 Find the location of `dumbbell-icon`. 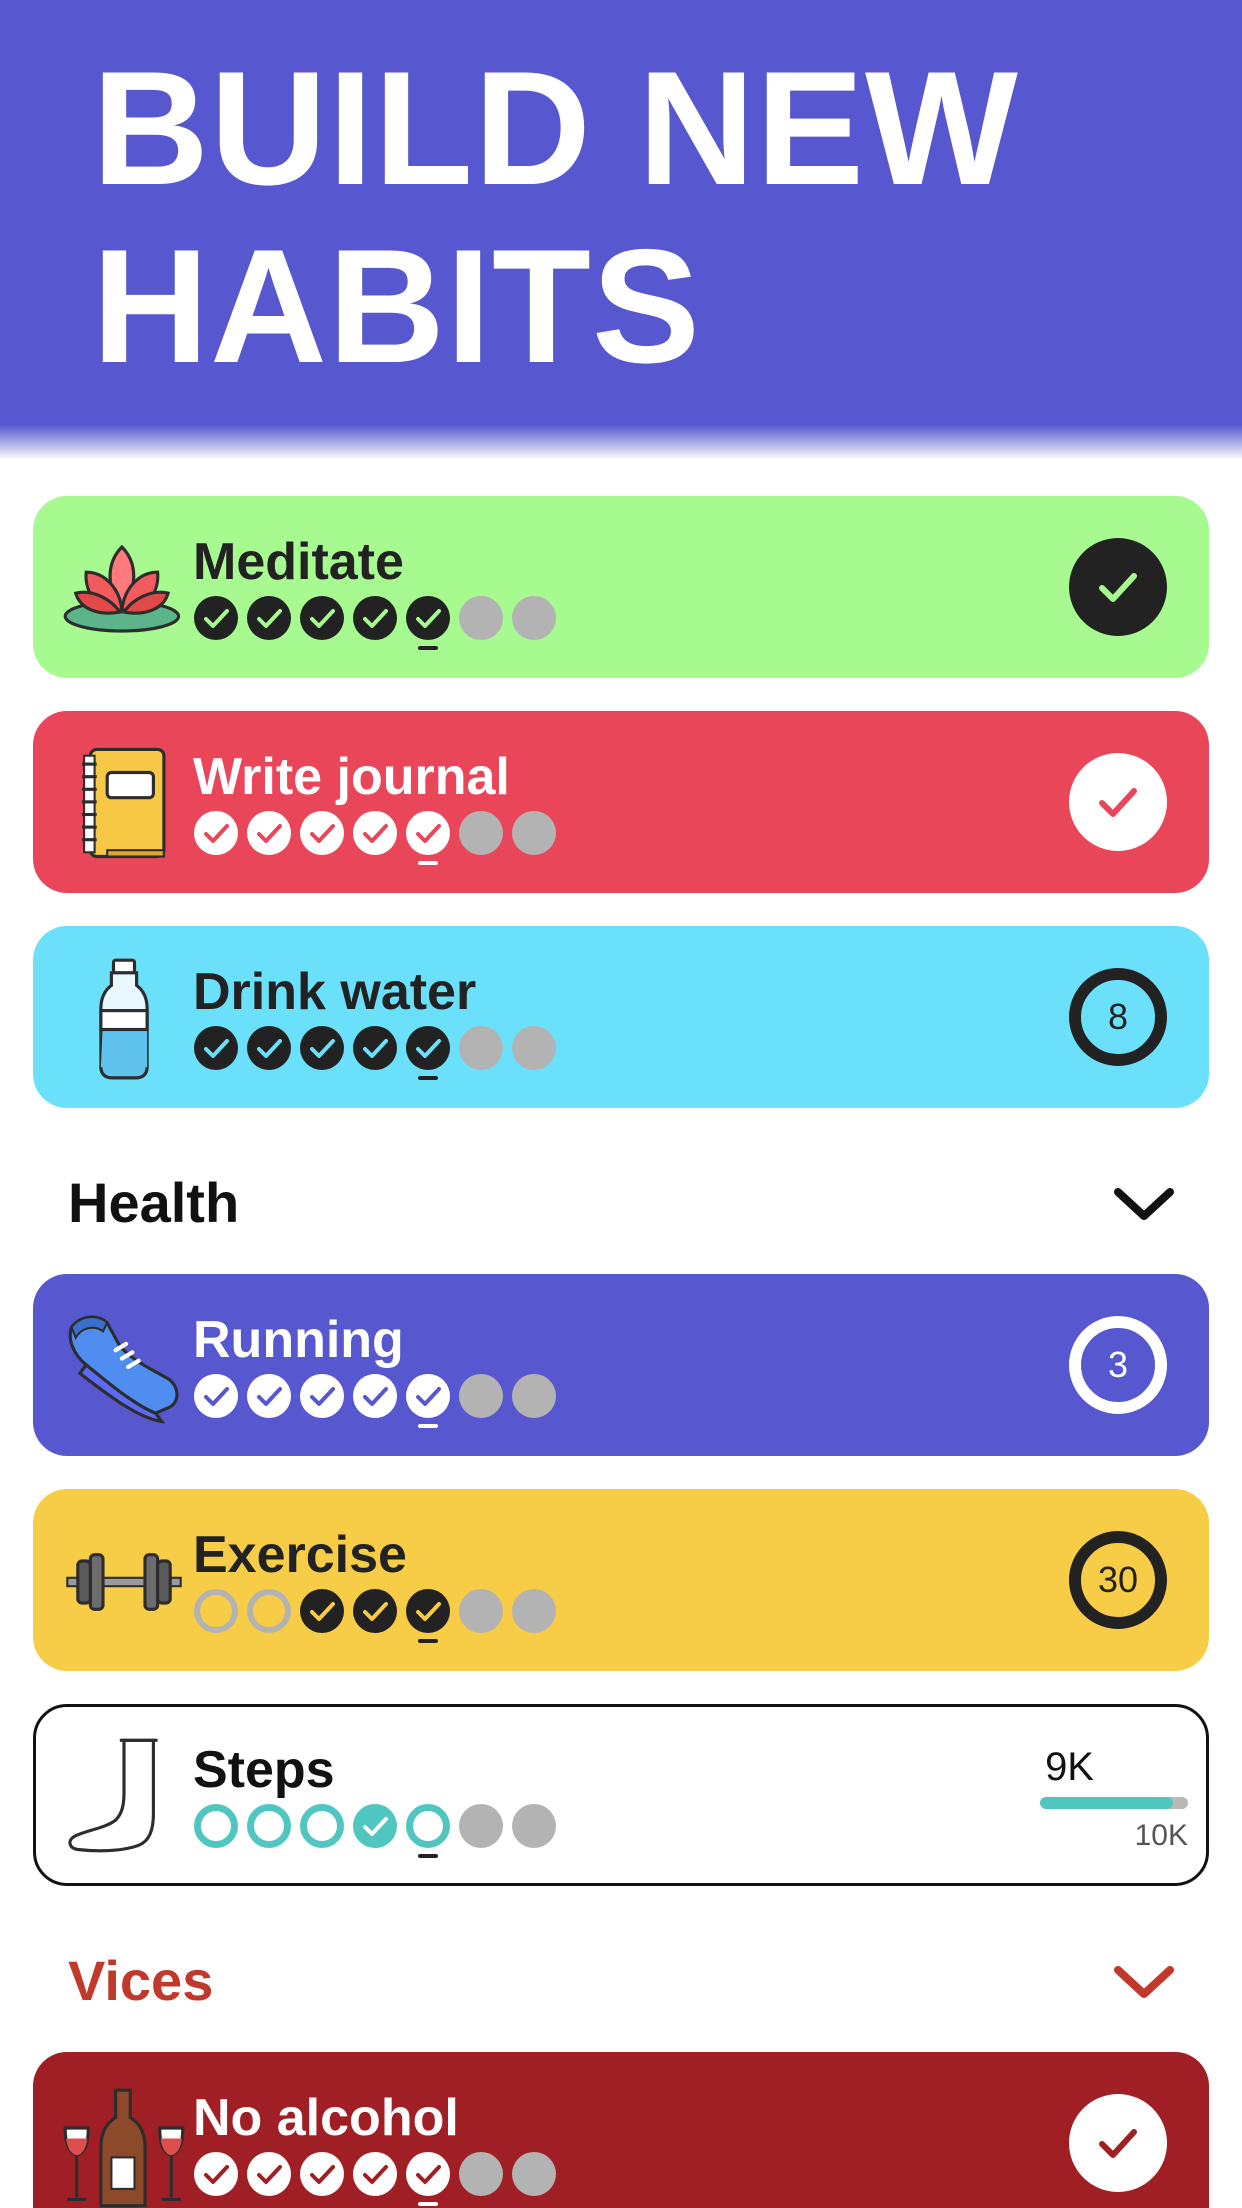

dumbbell-icon is located at coordinates (124, 1582).